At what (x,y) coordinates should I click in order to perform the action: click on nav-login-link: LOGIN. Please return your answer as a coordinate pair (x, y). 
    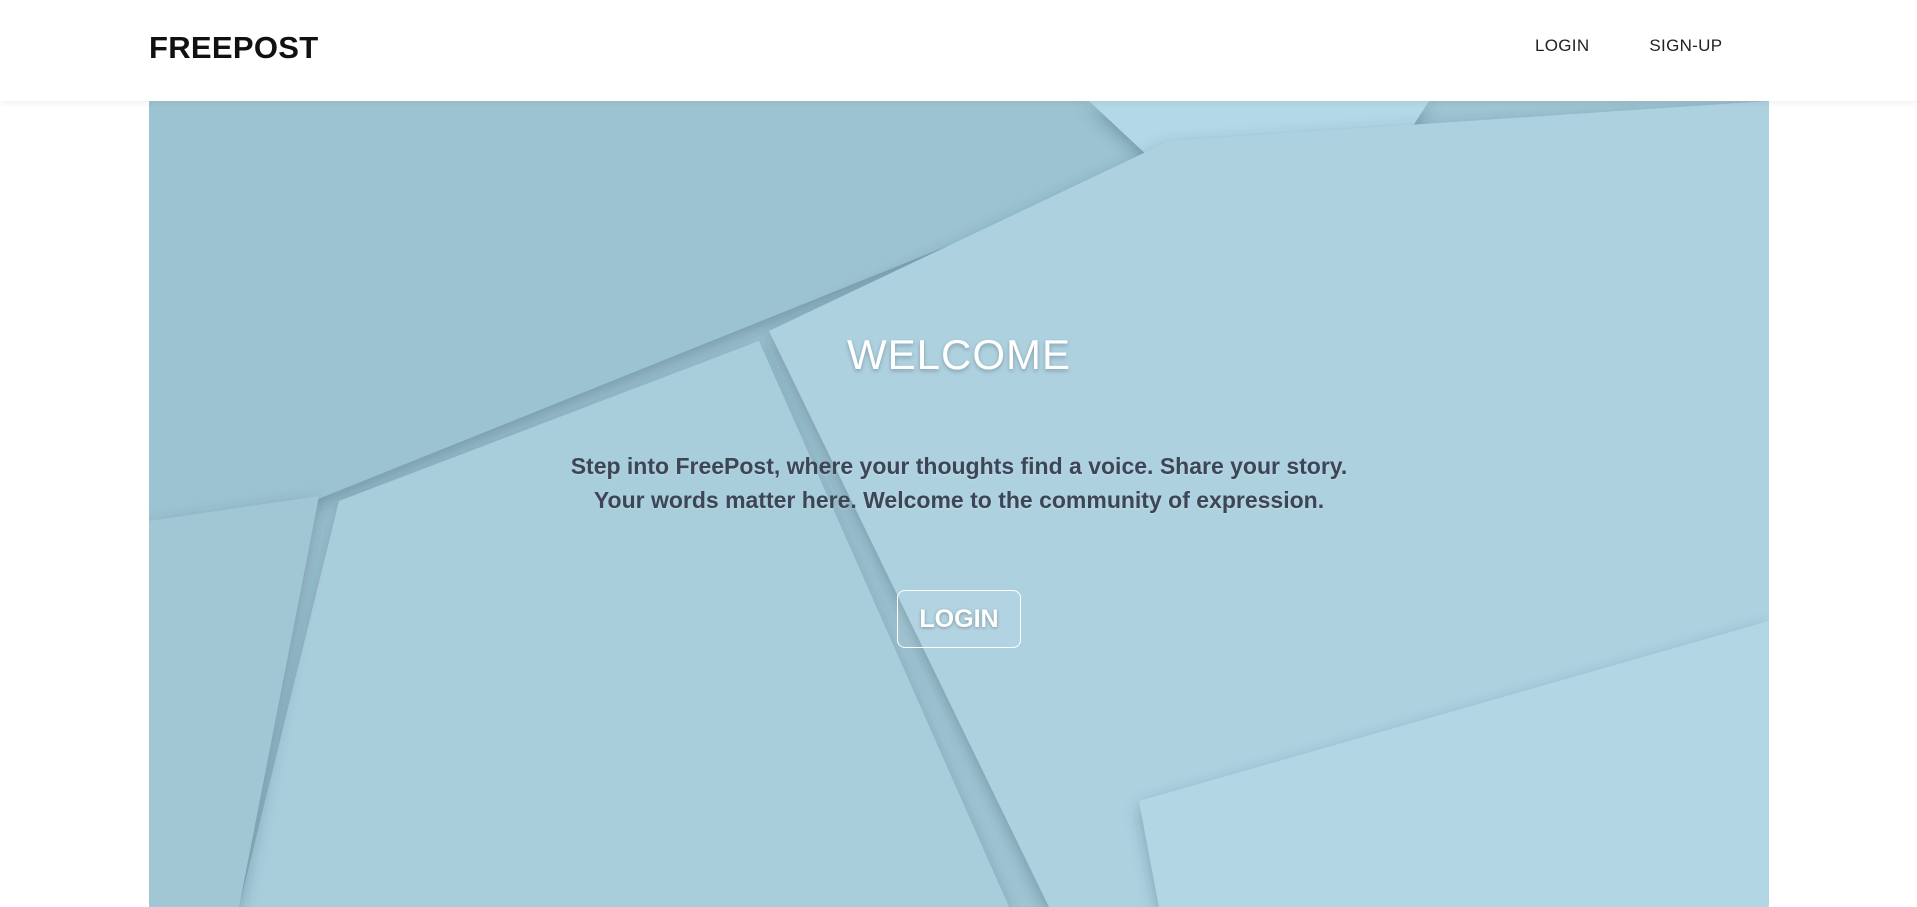
    Looking at the image, I should click on (1562, 46).